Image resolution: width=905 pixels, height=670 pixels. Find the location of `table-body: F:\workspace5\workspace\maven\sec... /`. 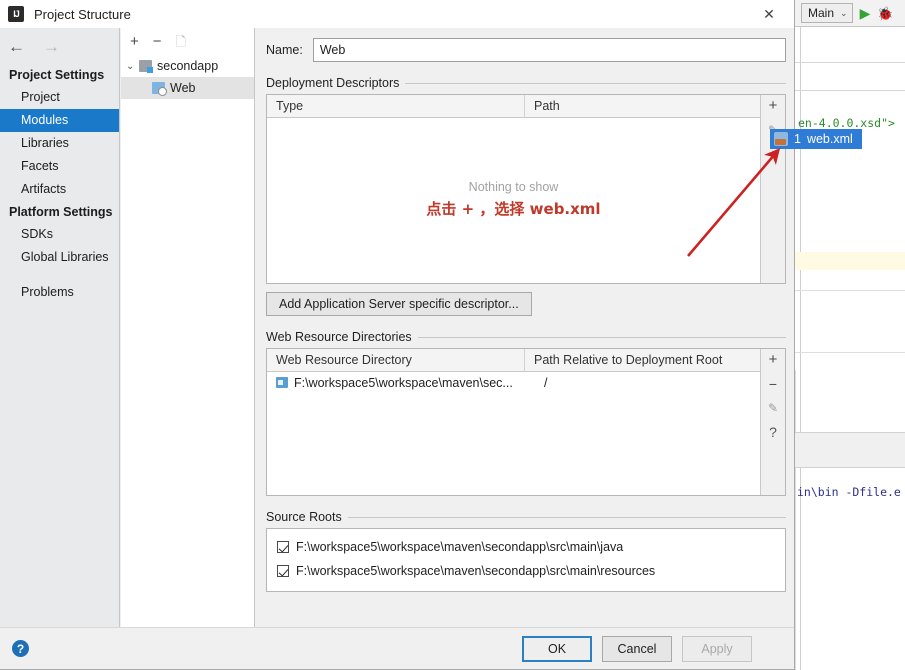

table-body: F:\workspace5\workspace\maven\sec... / is located at coordinates (513, 382).